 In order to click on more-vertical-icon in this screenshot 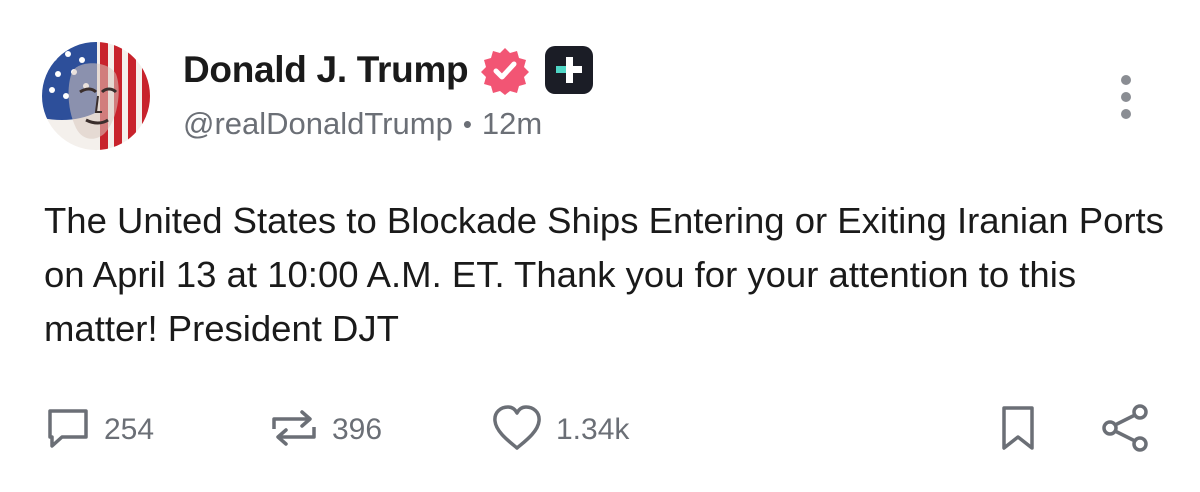, I will do `click(1126, 97)`.